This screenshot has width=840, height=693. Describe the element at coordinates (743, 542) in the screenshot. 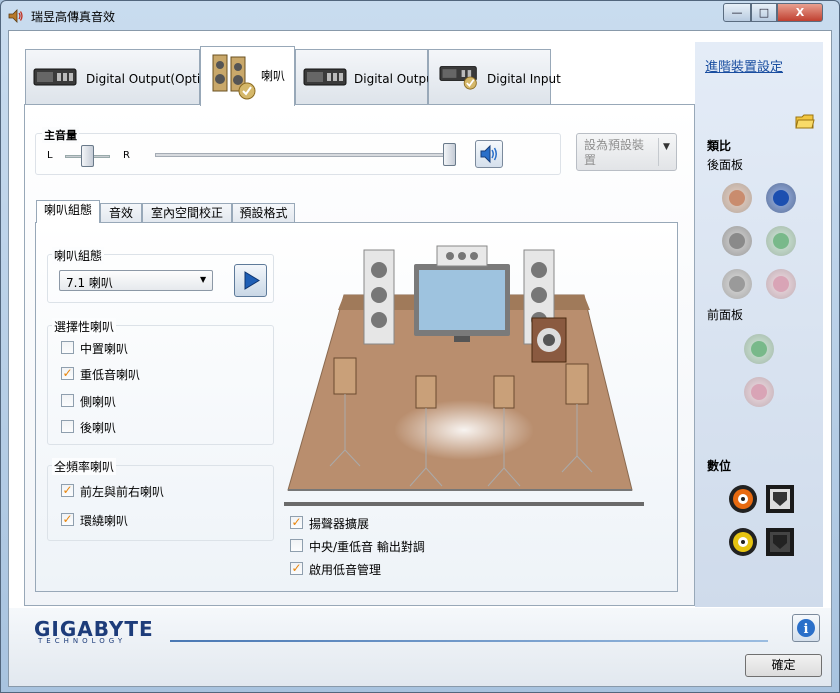

I see `coaxial-yellow-jack-icon` at that location.